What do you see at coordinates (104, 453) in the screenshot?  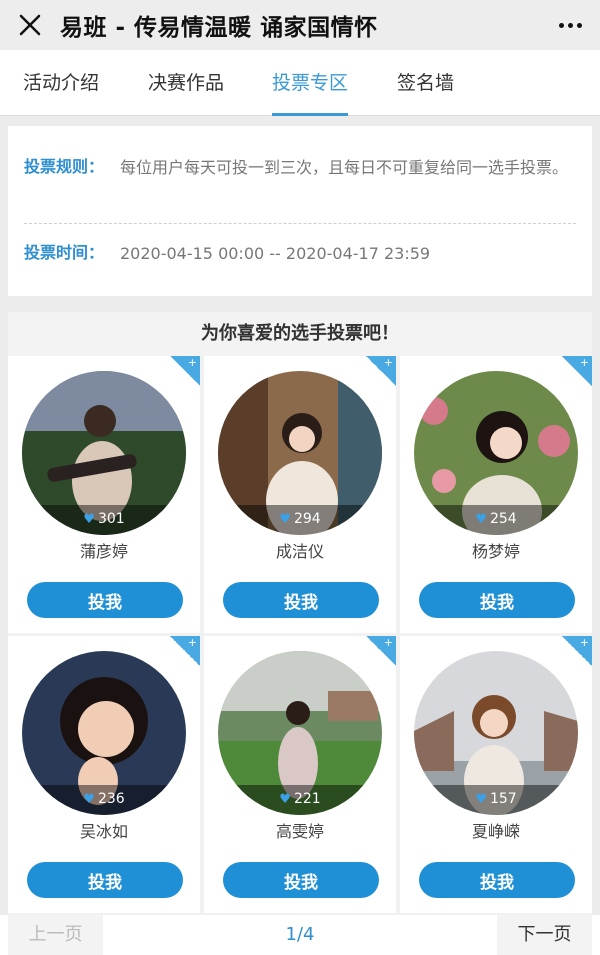 I see `avatar: ♥ 301` at bounding box center [104, 453].